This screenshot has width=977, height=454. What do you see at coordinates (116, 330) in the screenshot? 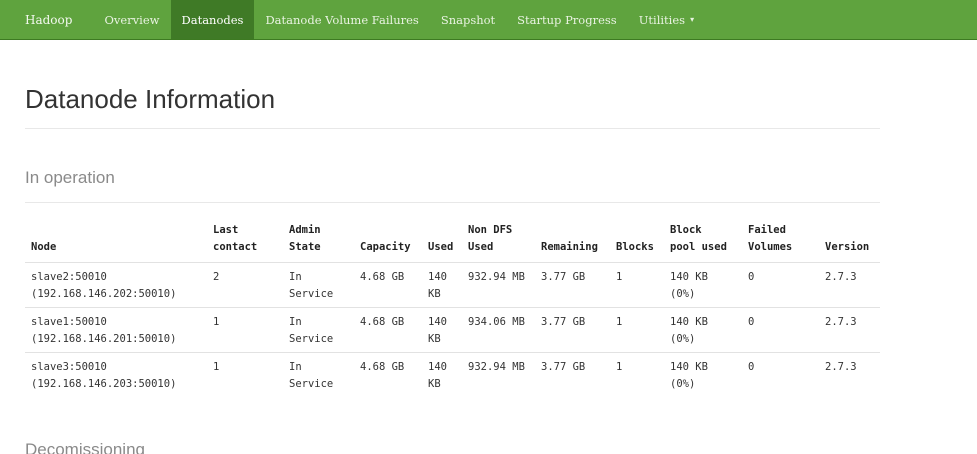
I see `cell-node: slave1:50010 (192.168.146.201:50010)` at bounding box center [116, 330].